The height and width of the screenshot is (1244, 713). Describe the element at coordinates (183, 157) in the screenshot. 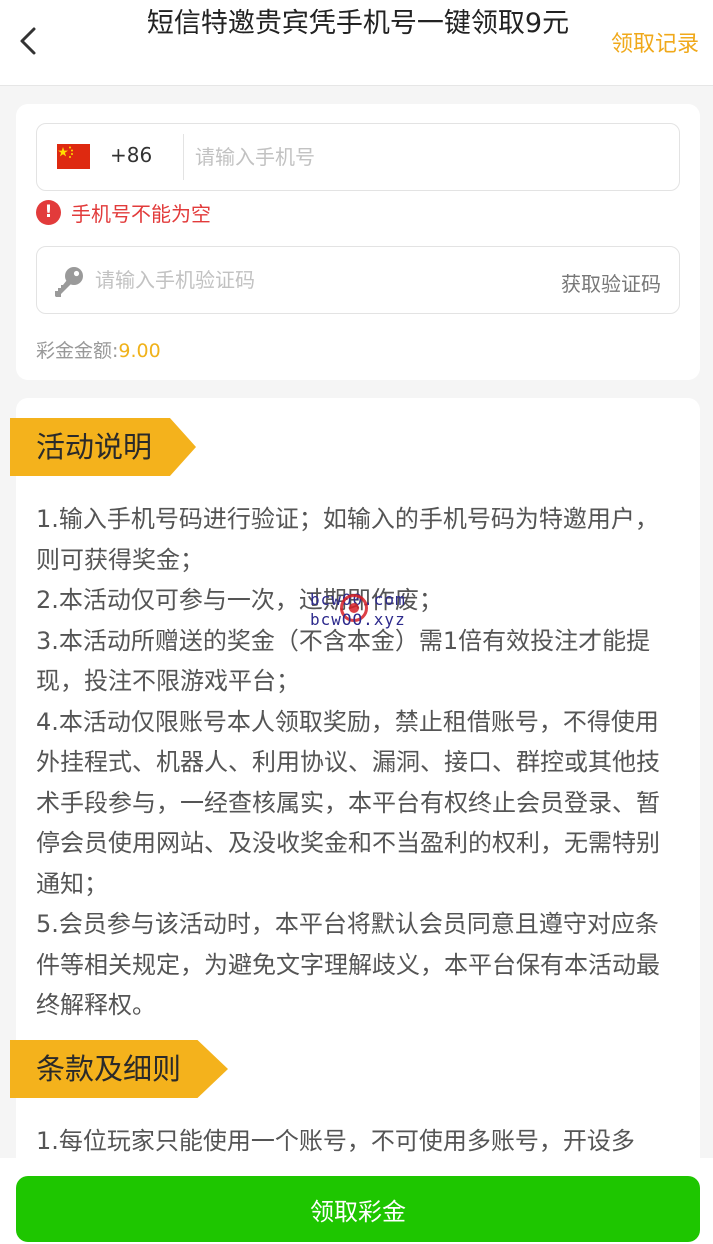

I see `phone-divider` at that location.